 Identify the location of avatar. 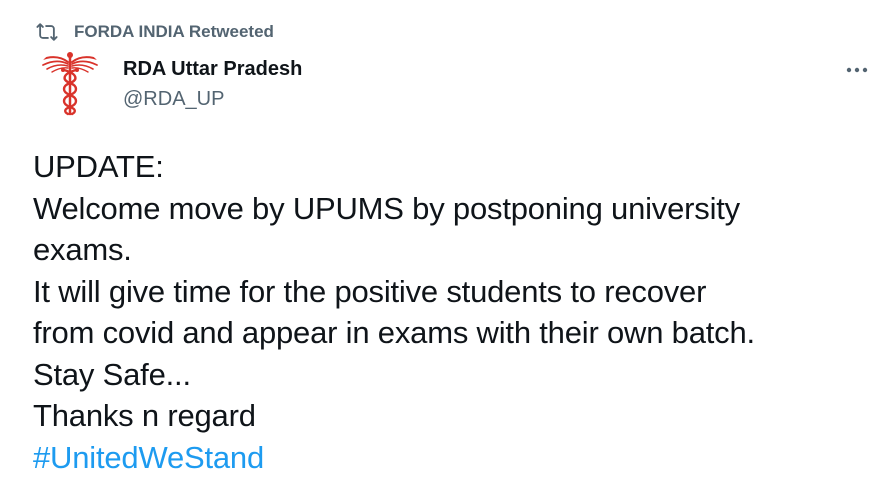
(70, 84).